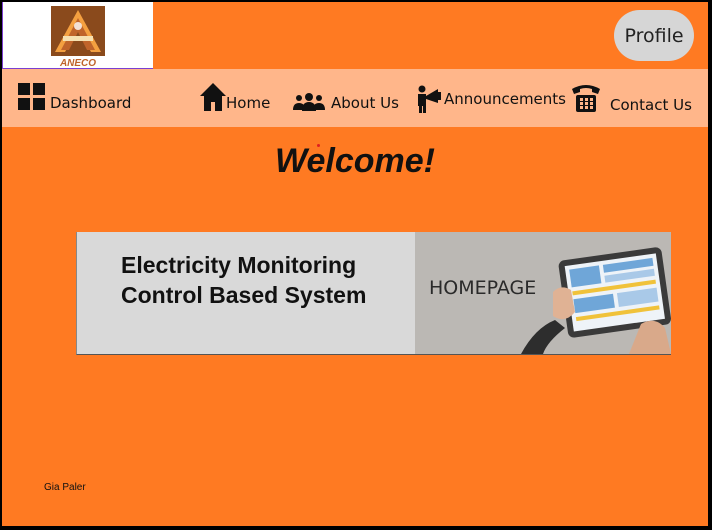 The height and width of the screenshot is (530, 712). I want to click on footer-author: Gia Paler, so click(65, 487).